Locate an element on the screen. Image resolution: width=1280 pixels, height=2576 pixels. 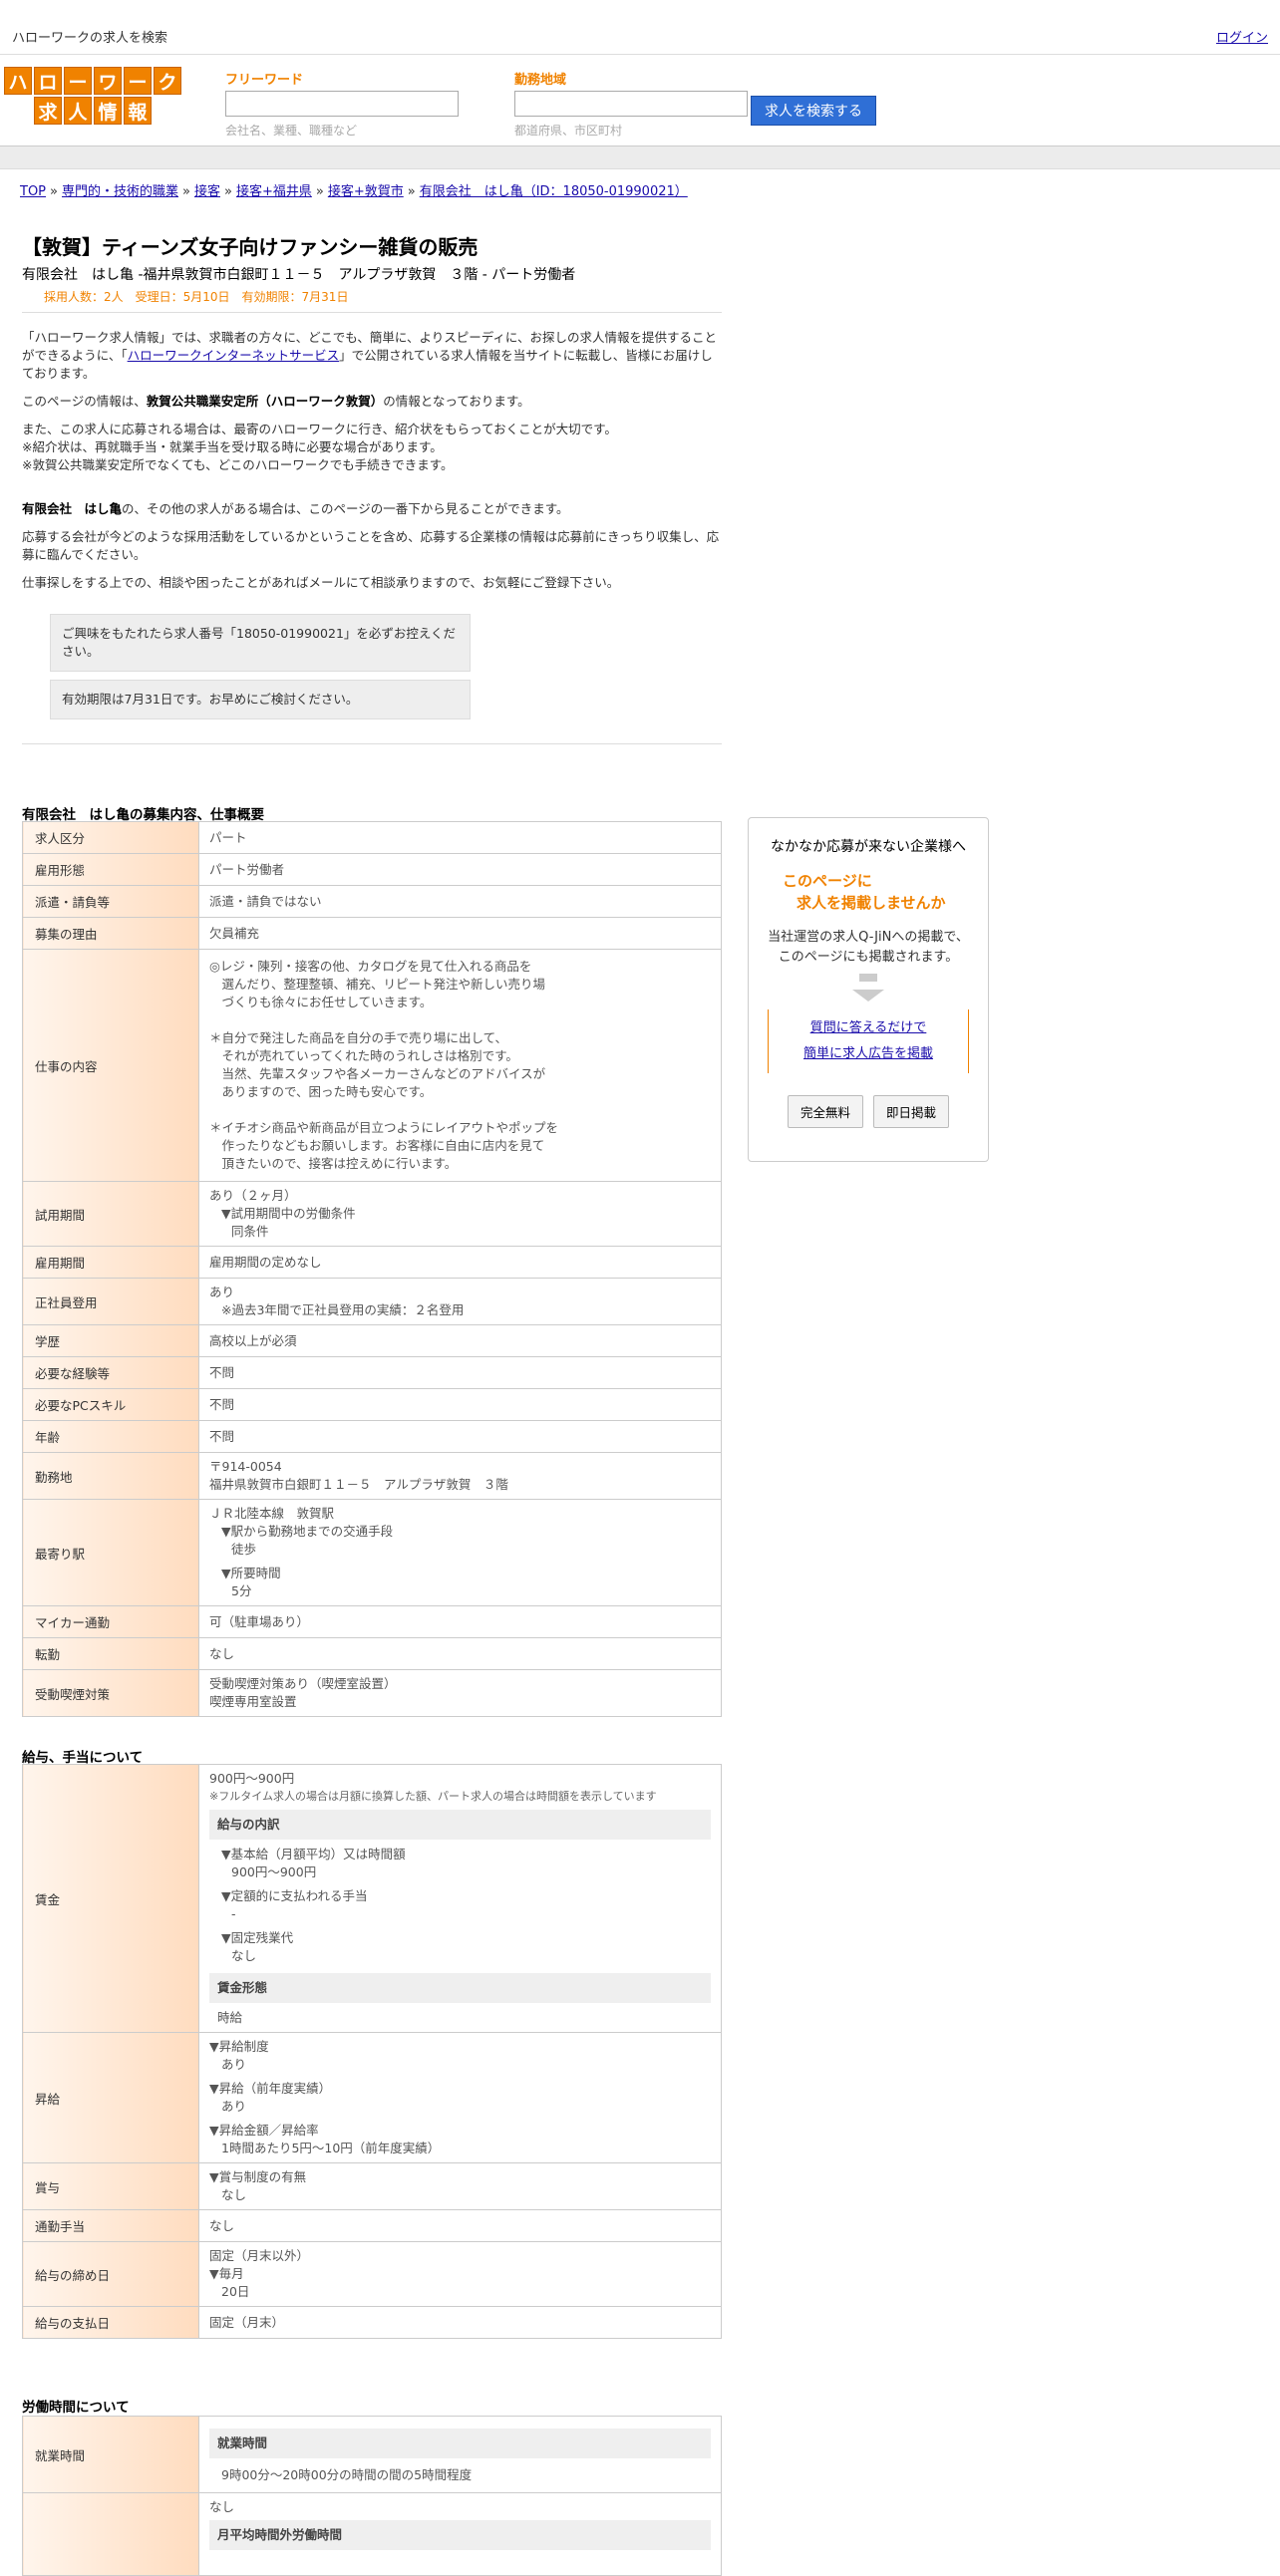
login-link: ログイン is located at coordinates (1242, 36).